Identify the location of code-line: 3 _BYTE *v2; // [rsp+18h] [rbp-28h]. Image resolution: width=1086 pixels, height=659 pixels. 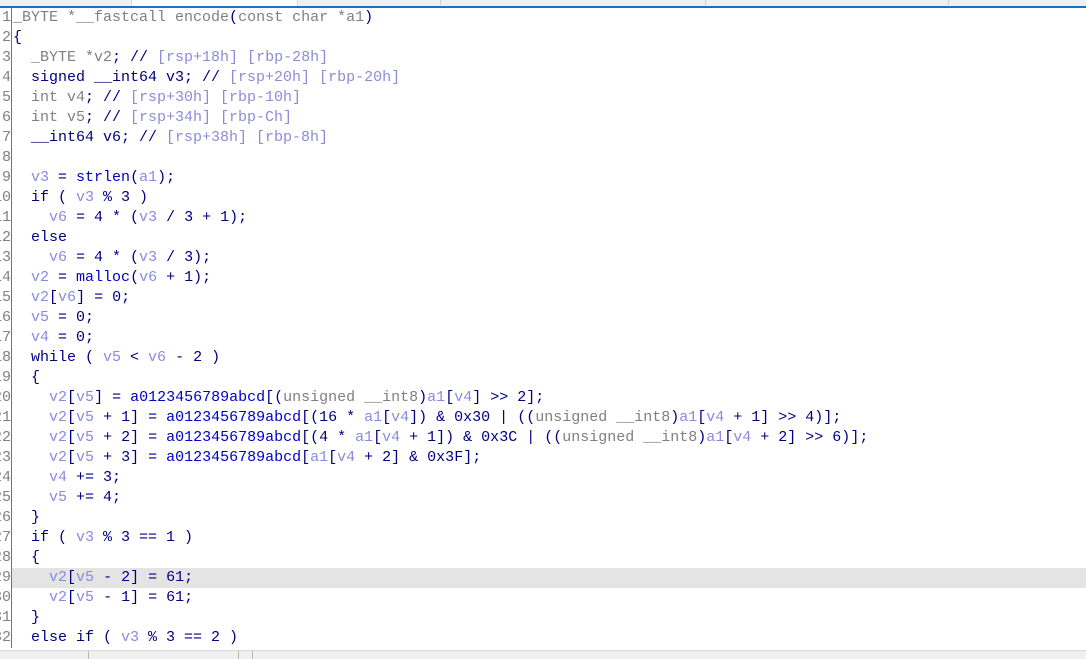
(543, 58).